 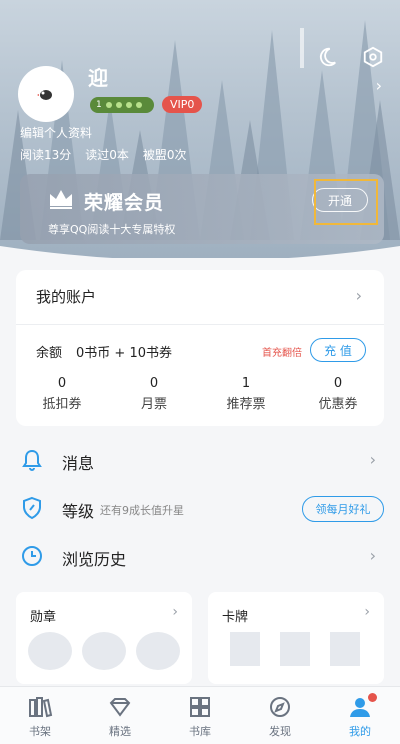 I want to click on moon-icon, so click(x=327, y=57).